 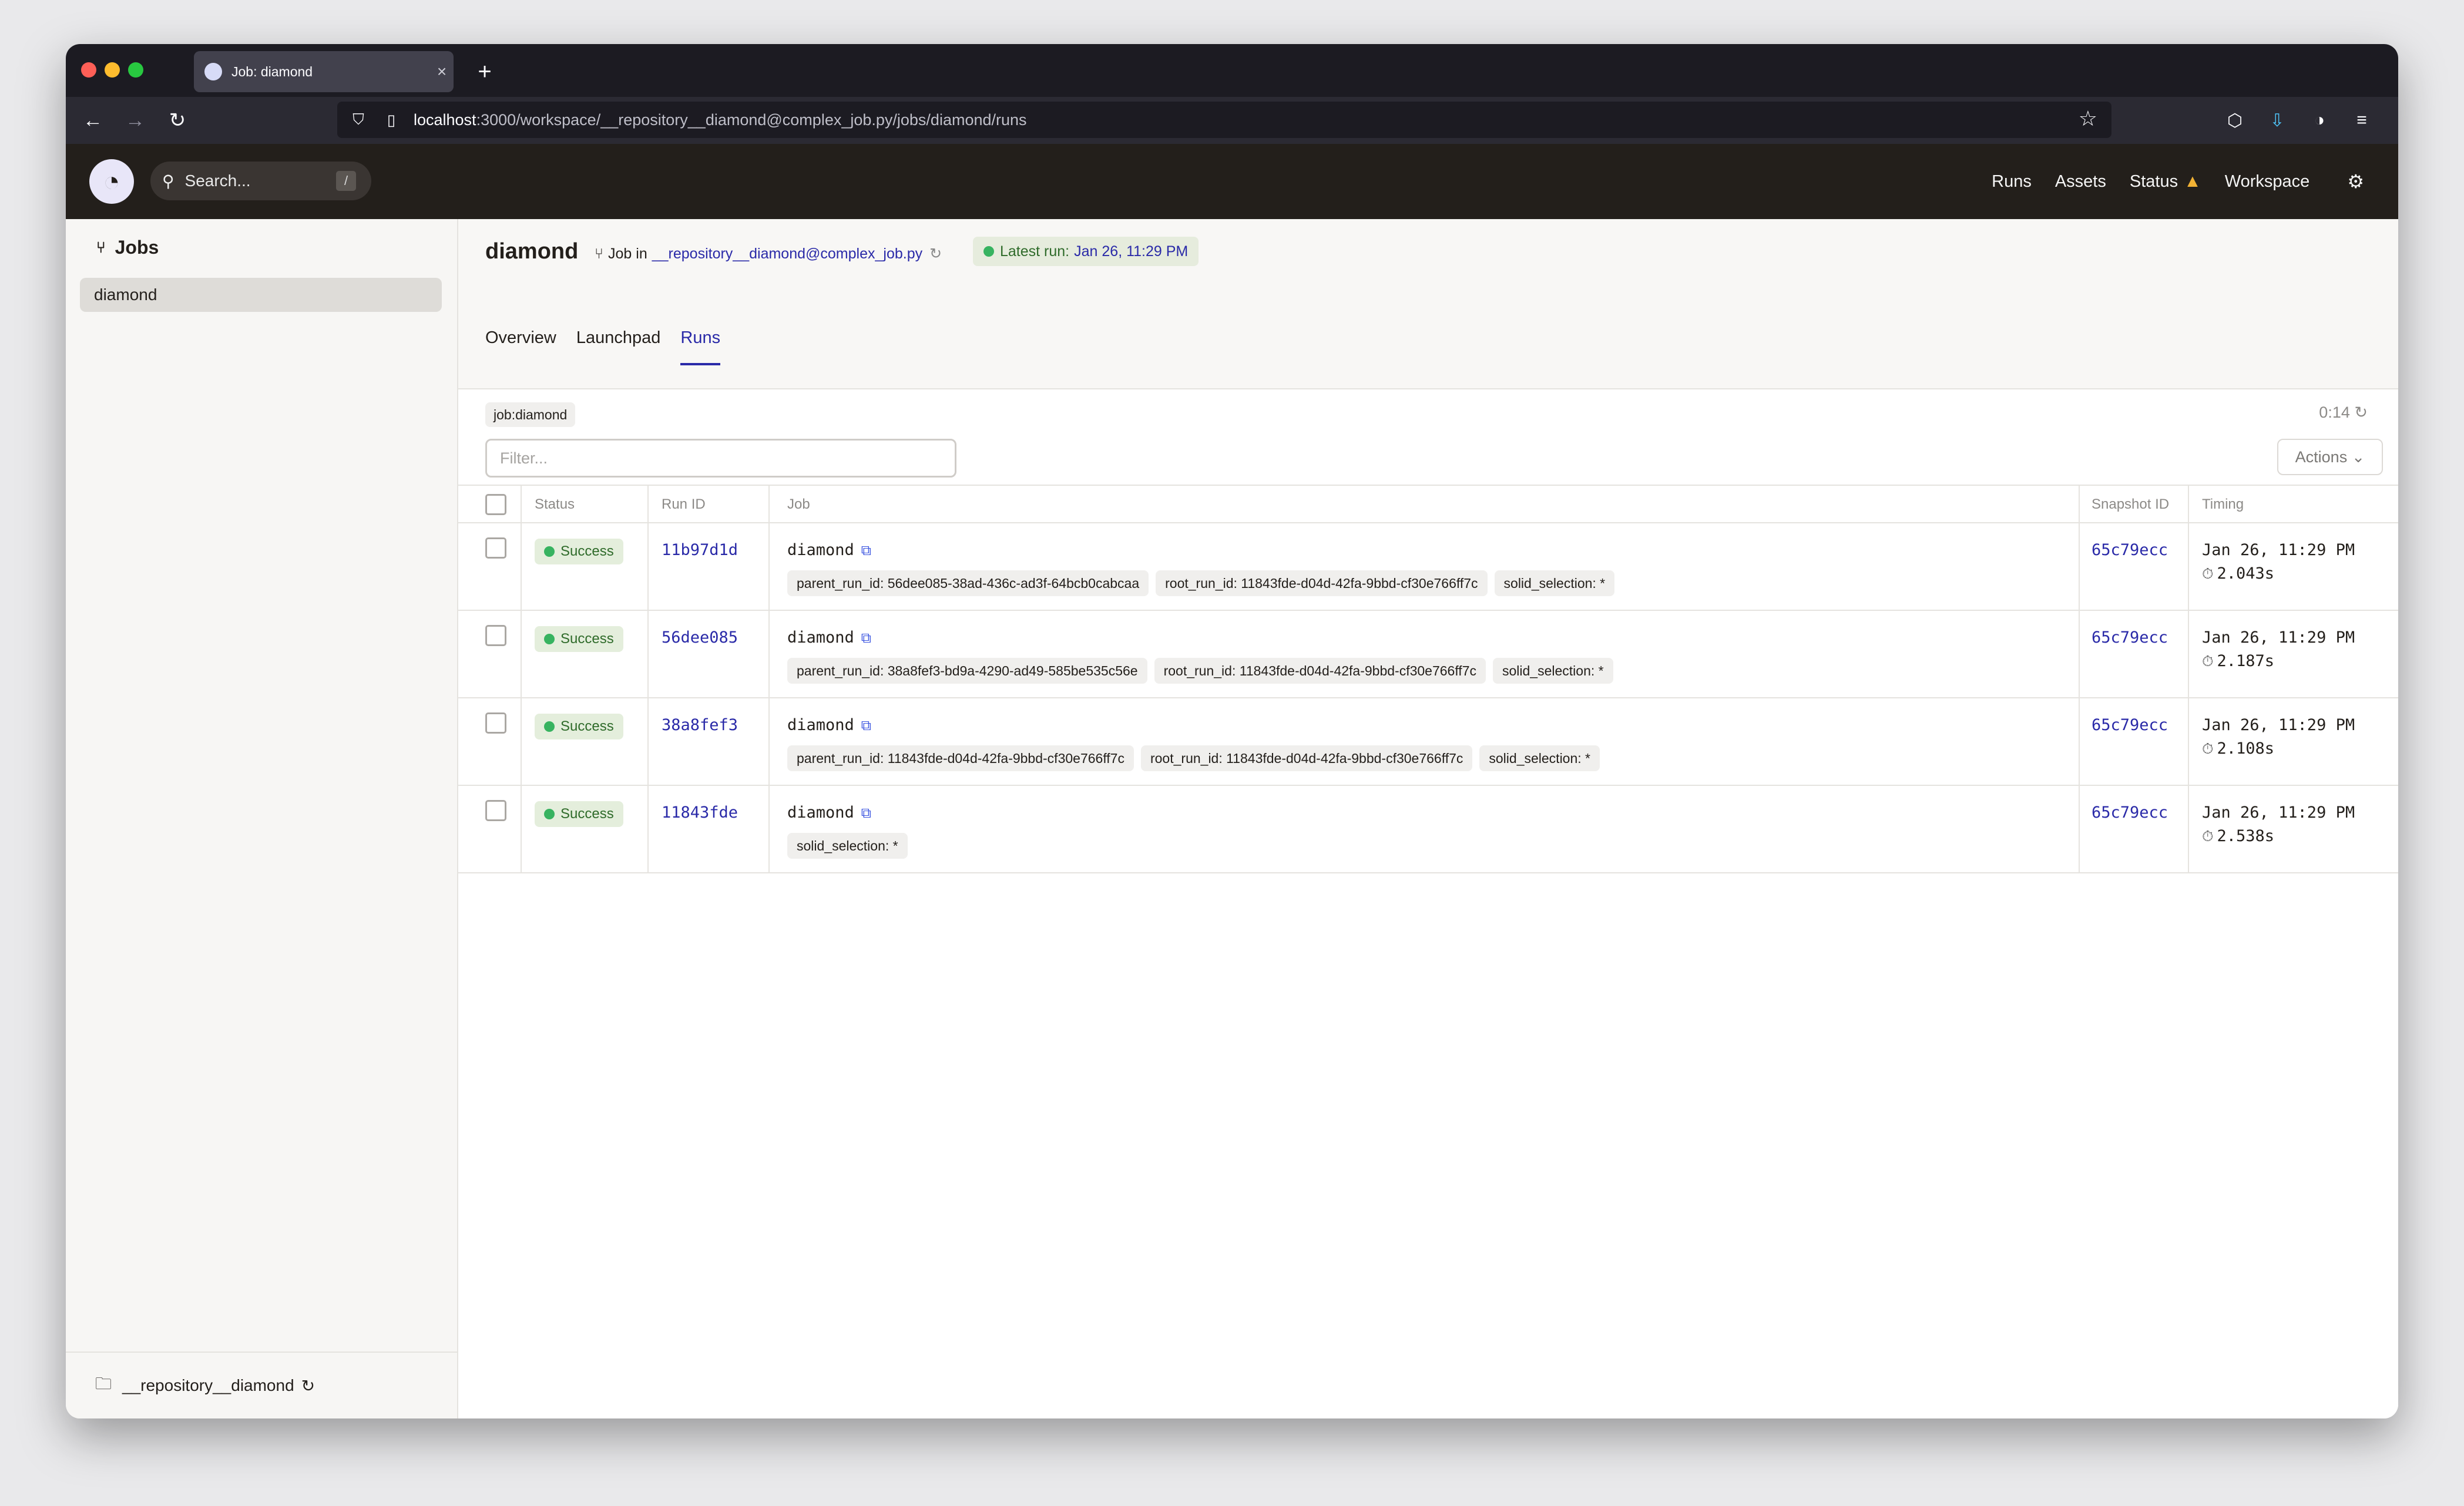 I want to click on run-id-link: 56dee085, so click(x=700, y=637).